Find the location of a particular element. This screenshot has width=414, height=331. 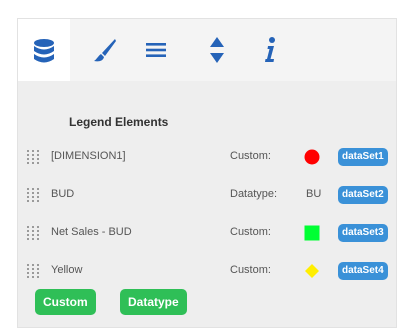

database-icon is located at coordinates (44, 50).